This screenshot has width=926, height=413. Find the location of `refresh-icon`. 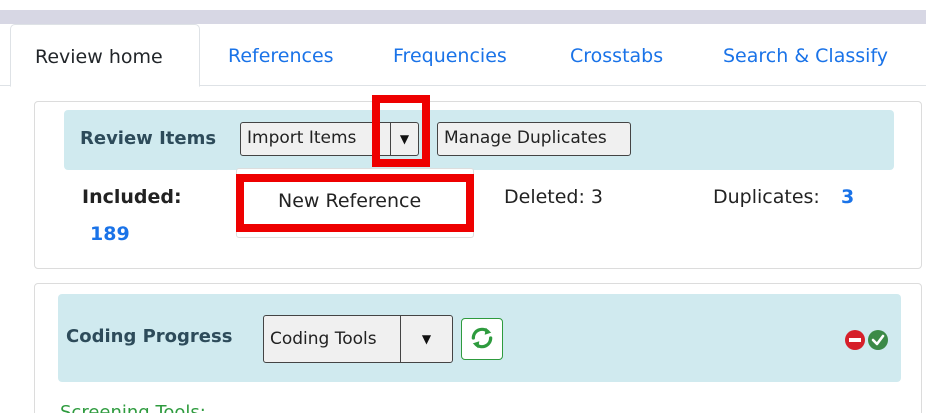

refresh-icon is located at coordinates (482, 338).